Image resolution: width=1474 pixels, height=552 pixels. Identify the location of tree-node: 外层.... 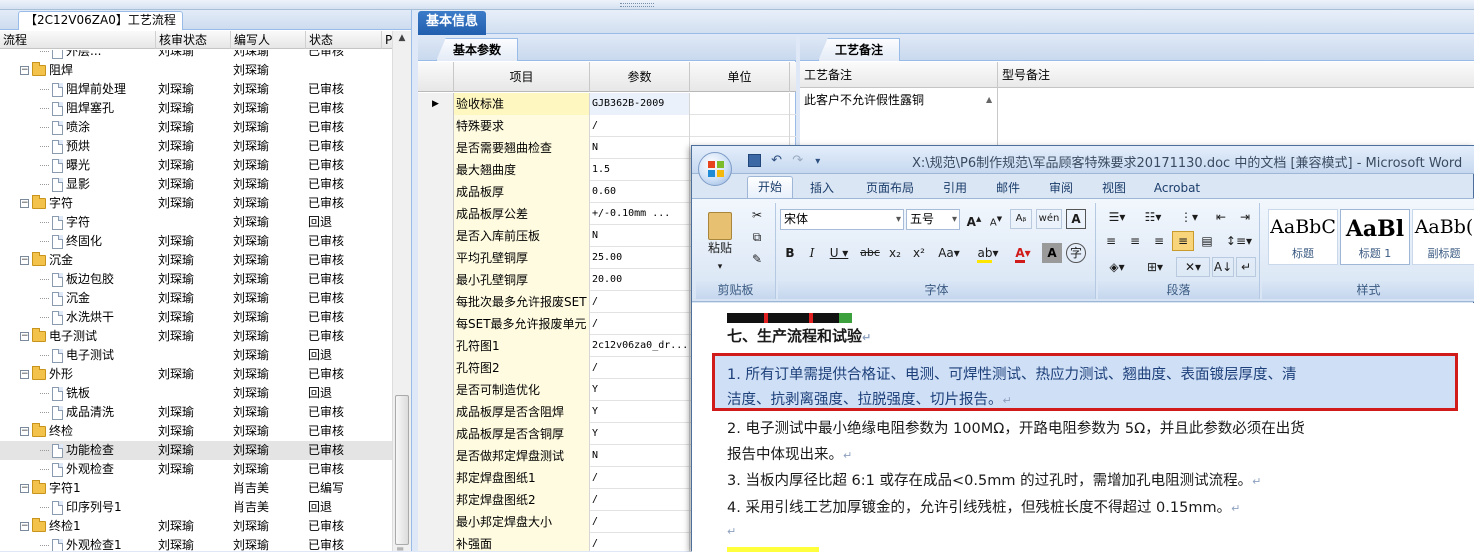
(70, 55).